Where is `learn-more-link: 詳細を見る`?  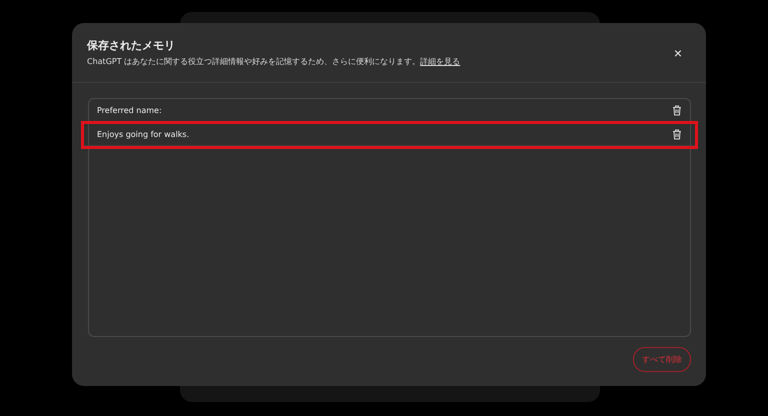
learn-more-link: 詳細を見る is located at coordinates (440, 61).